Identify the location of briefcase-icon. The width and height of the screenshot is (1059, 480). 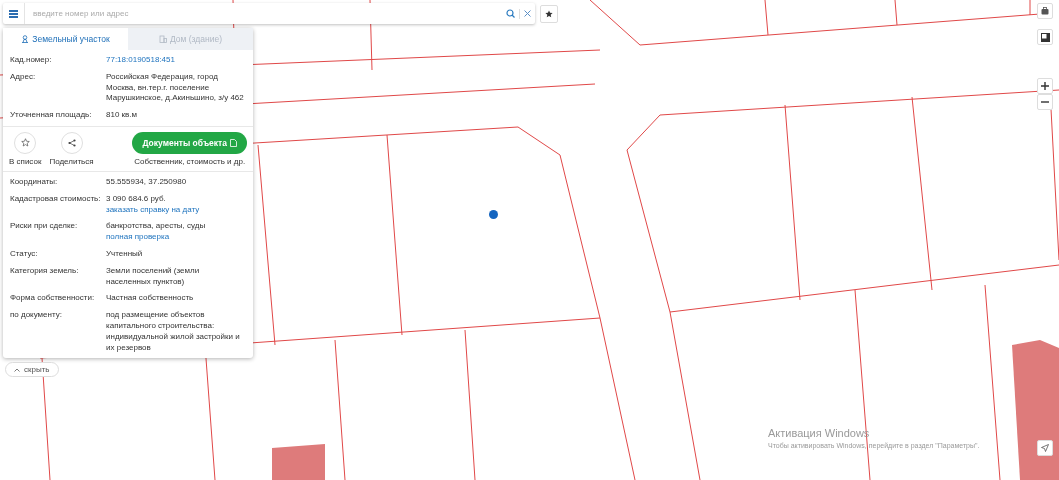
(1045, 11).